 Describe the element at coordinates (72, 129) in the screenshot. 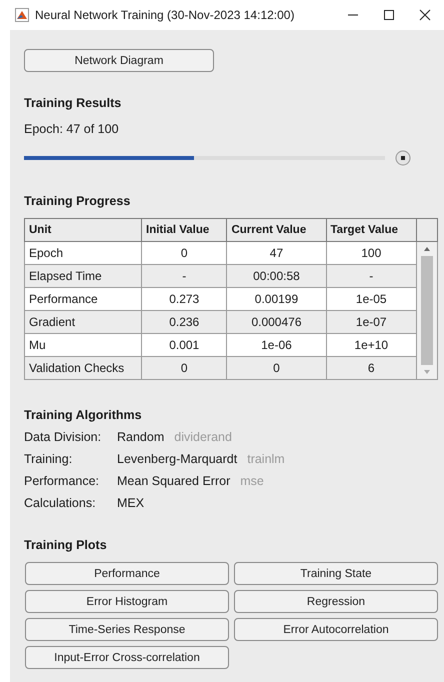

I see `epoch-status: Epoch: 47 of 100` at that location.